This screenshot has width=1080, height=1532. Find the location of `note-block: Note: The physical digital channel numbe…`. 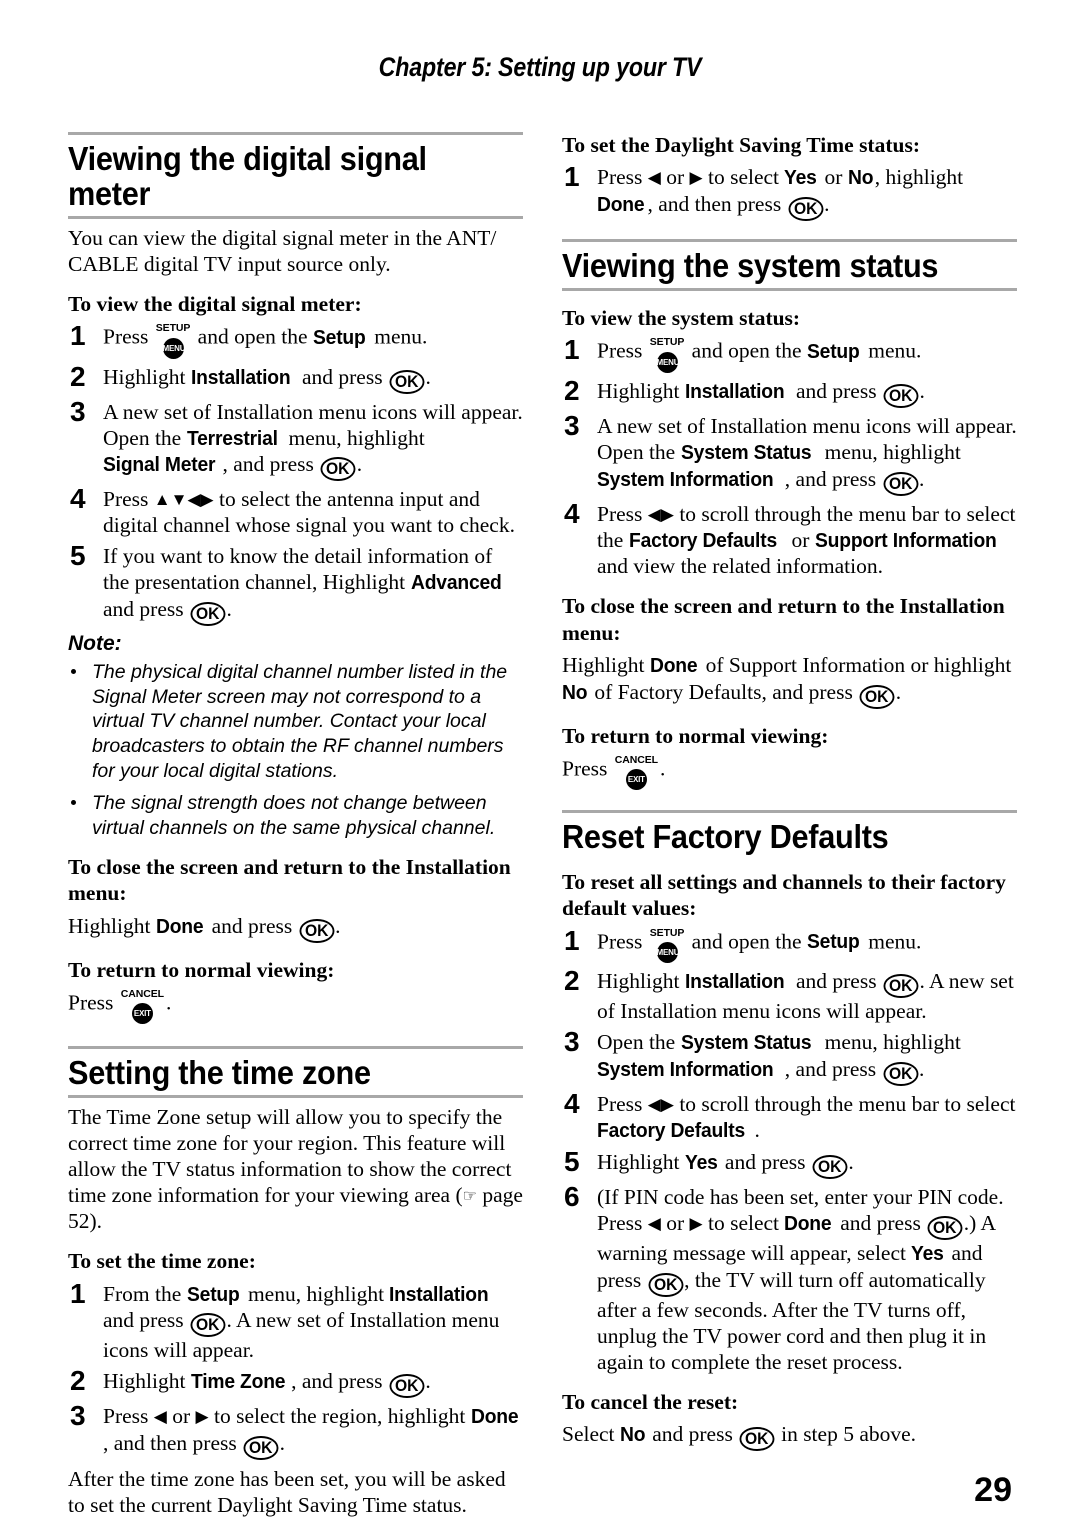

note-block: Note: The physical digital channel numbe… is located at coordinates (295, 736).